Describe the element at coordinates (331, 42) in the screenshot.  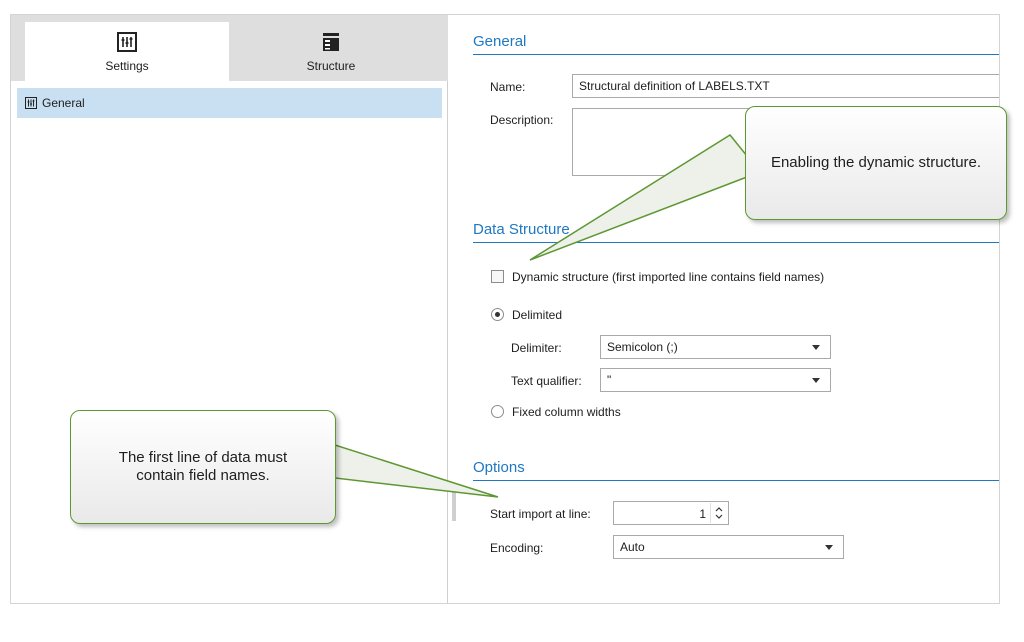
I see `structure-table-icon` at that location.